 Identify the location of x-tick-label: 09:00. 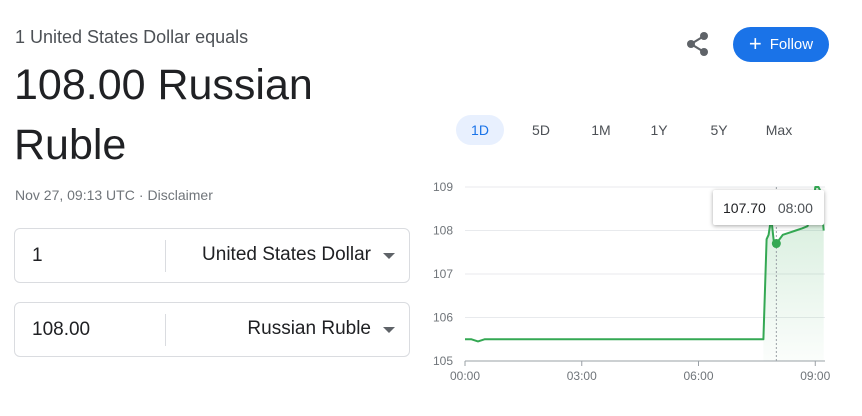
(815, 376).